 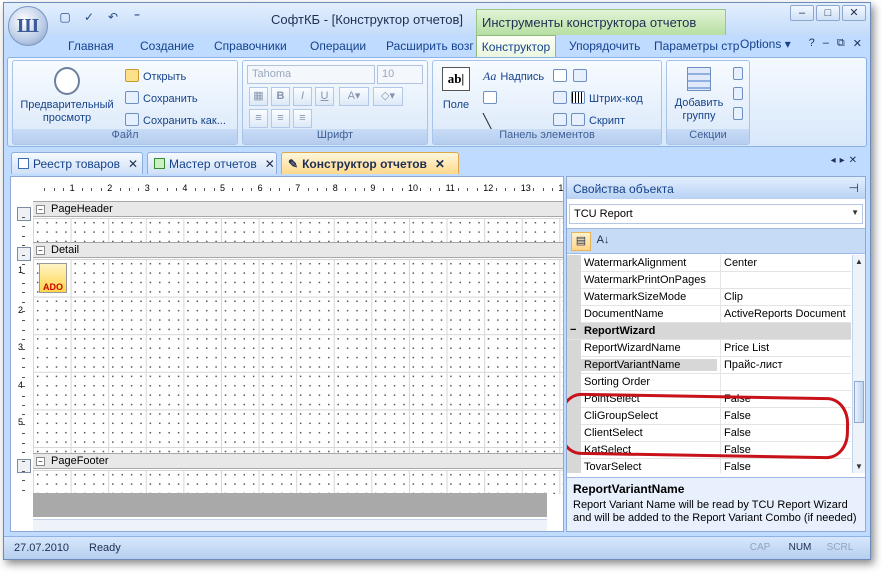 I want to click on close-window-button: ✕, so click(x=854, y=13).